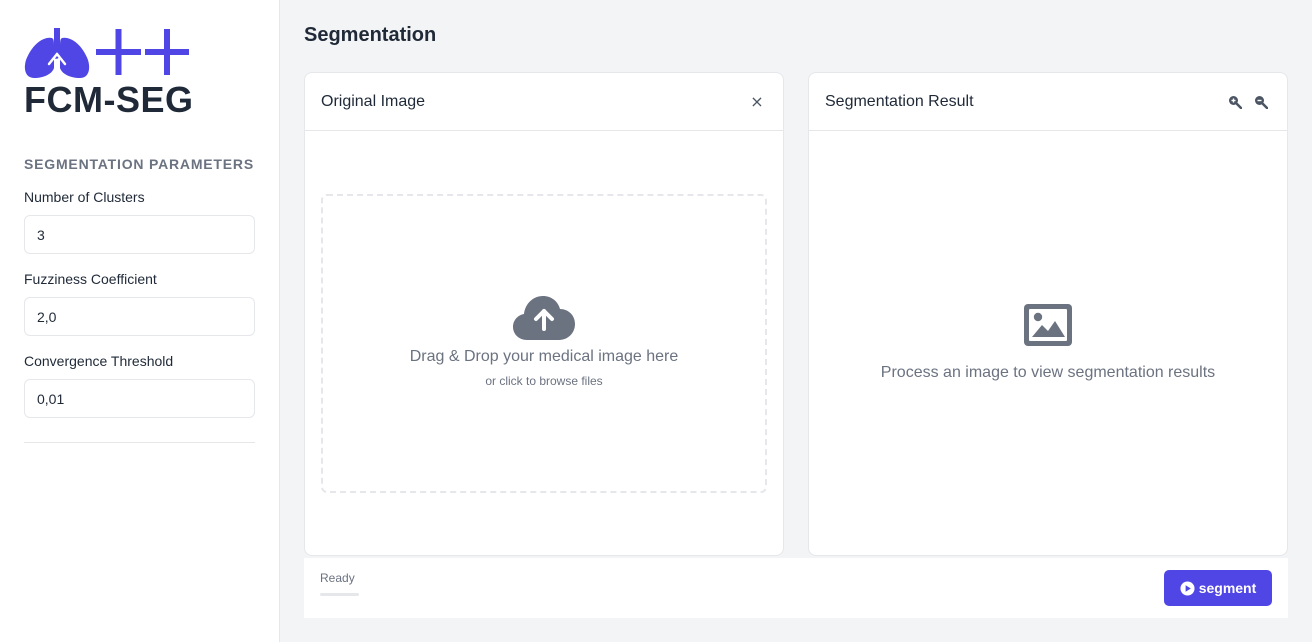  What do you see at coordinates (1227, 588) in the screenshot?
I see `segment-button-label: segment` at bounding box center [1227, 588].